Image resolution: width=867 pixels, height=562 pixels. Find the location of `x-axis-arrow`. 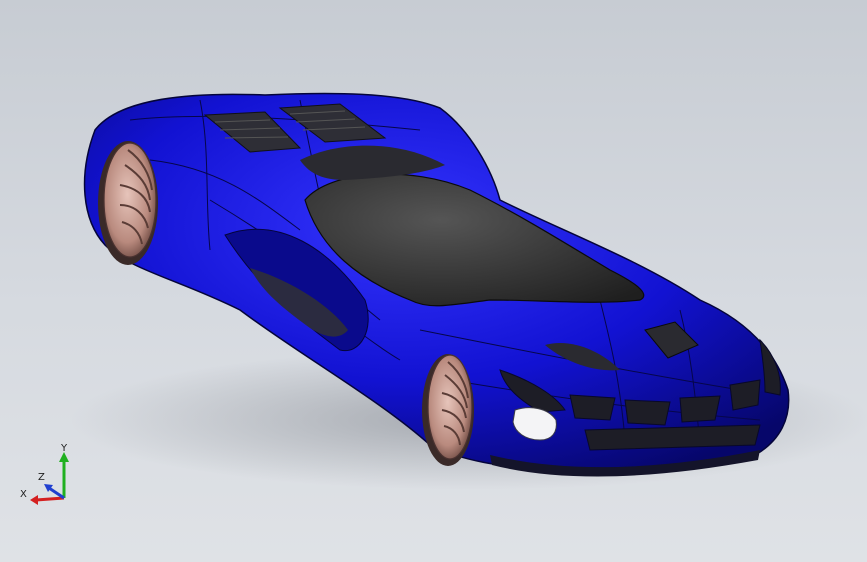

x-axis-arrow is located at coordinates (34, 500).